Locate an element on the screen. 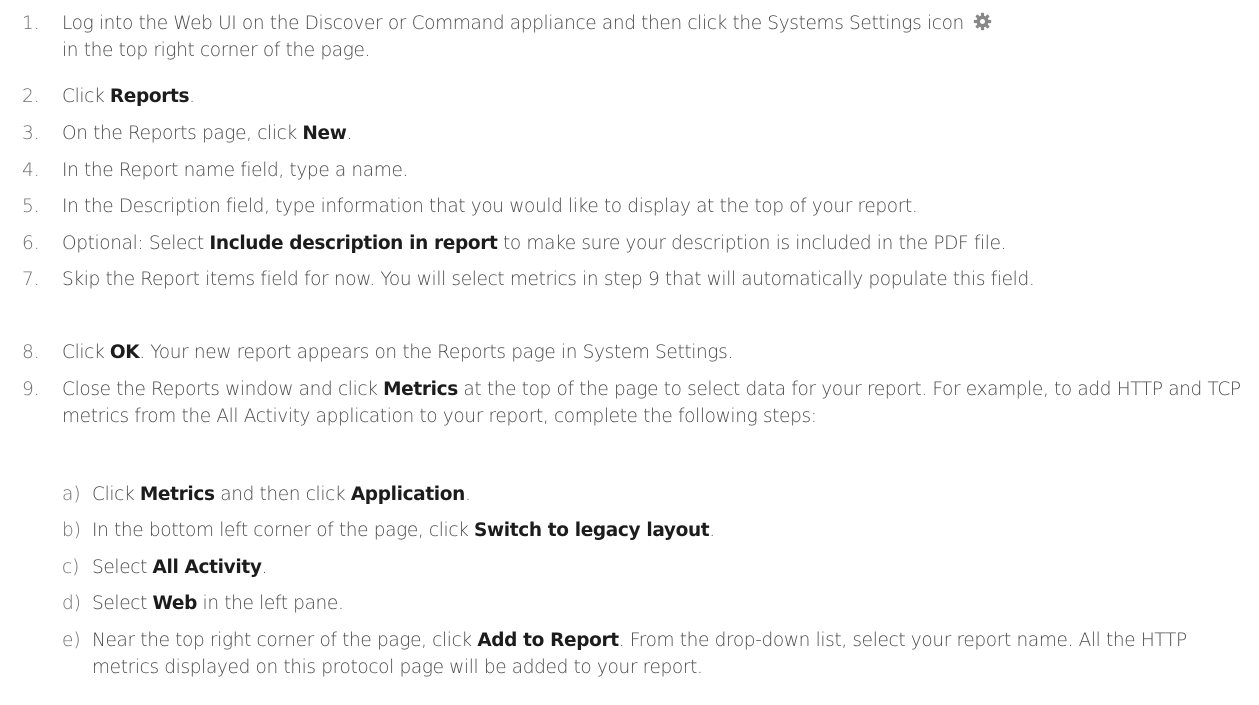  step-text: Click Reports. is located at coordinates (128, 96).